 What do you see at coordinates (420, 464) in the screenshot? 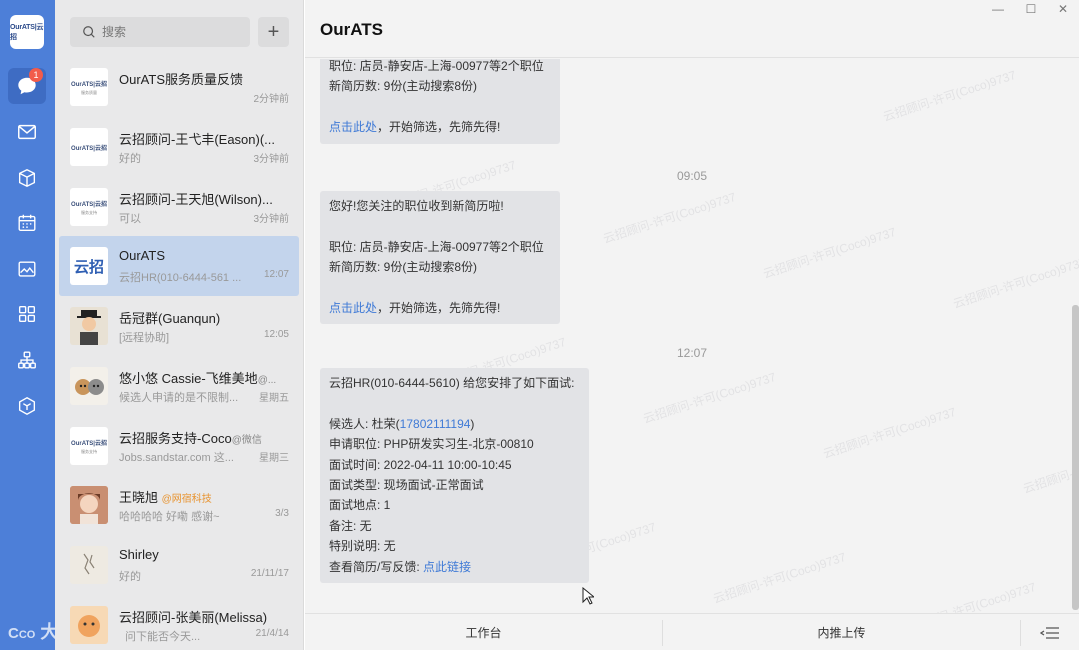
I see `interview-time-line: 面试时间: 2022-04-11 10:00-10:45` at bounding box center [420, 464].